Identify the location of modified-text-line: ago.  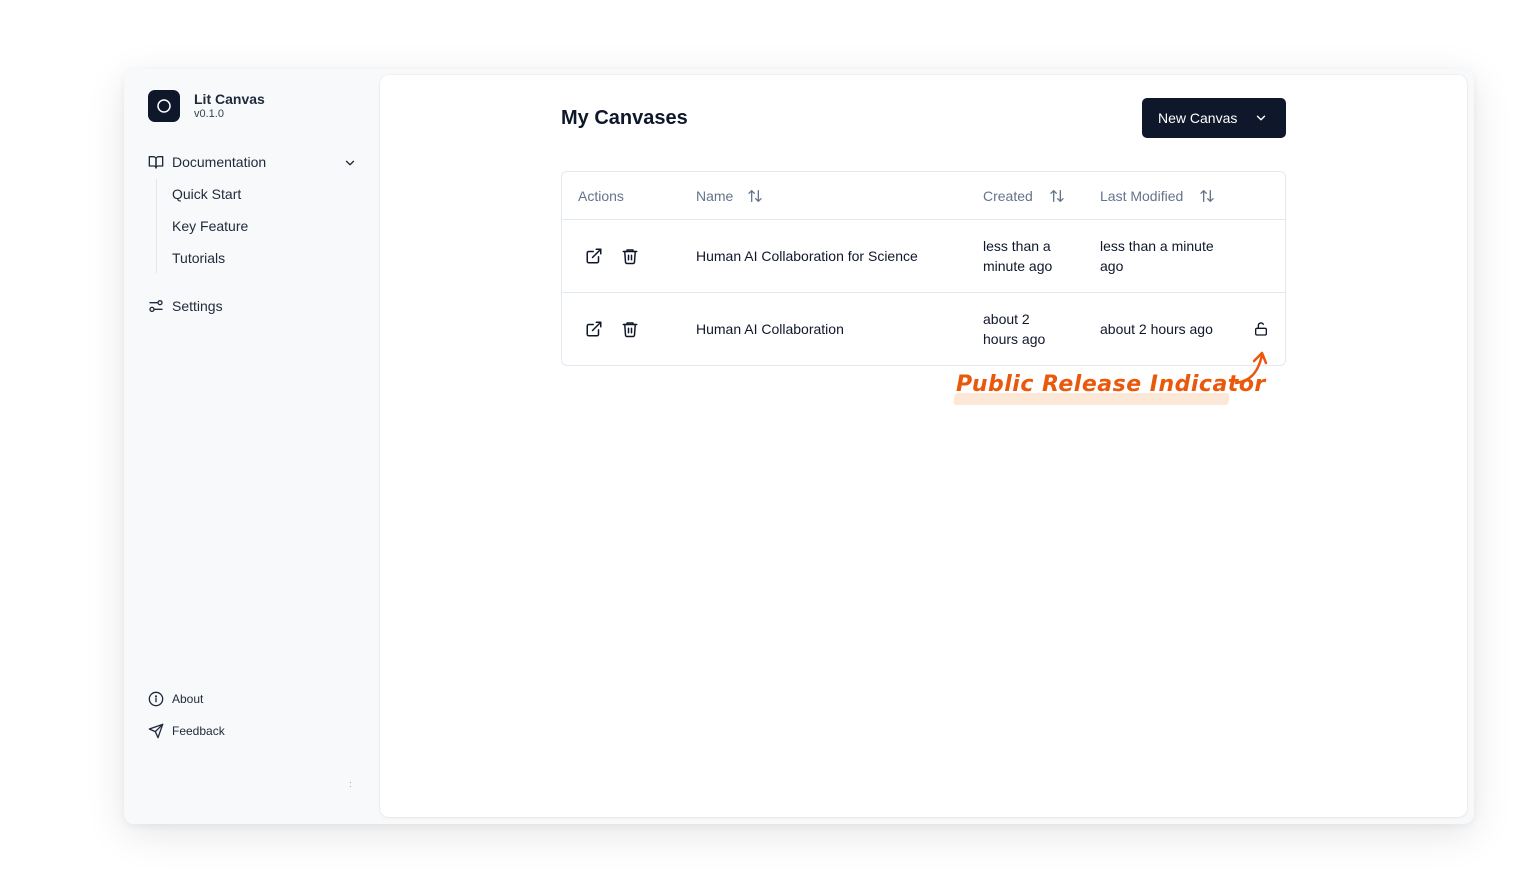
(1112, 266).